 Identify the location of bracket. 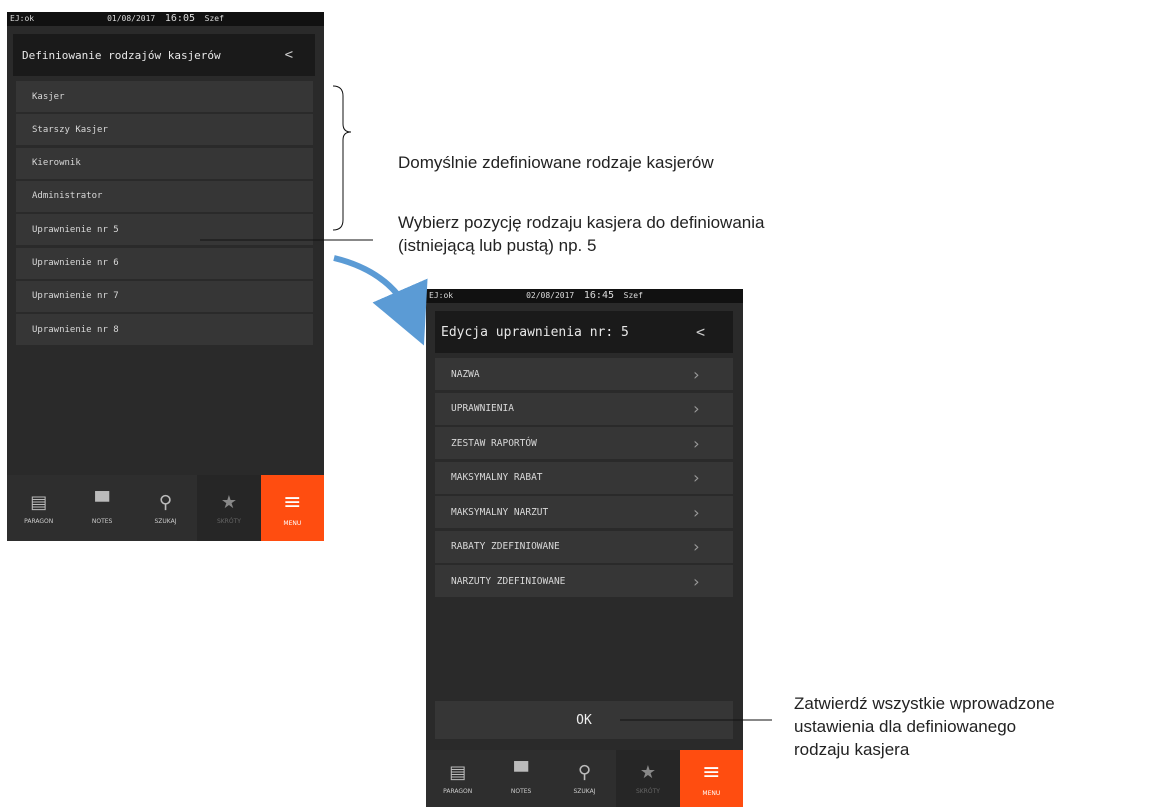
(342, 158).